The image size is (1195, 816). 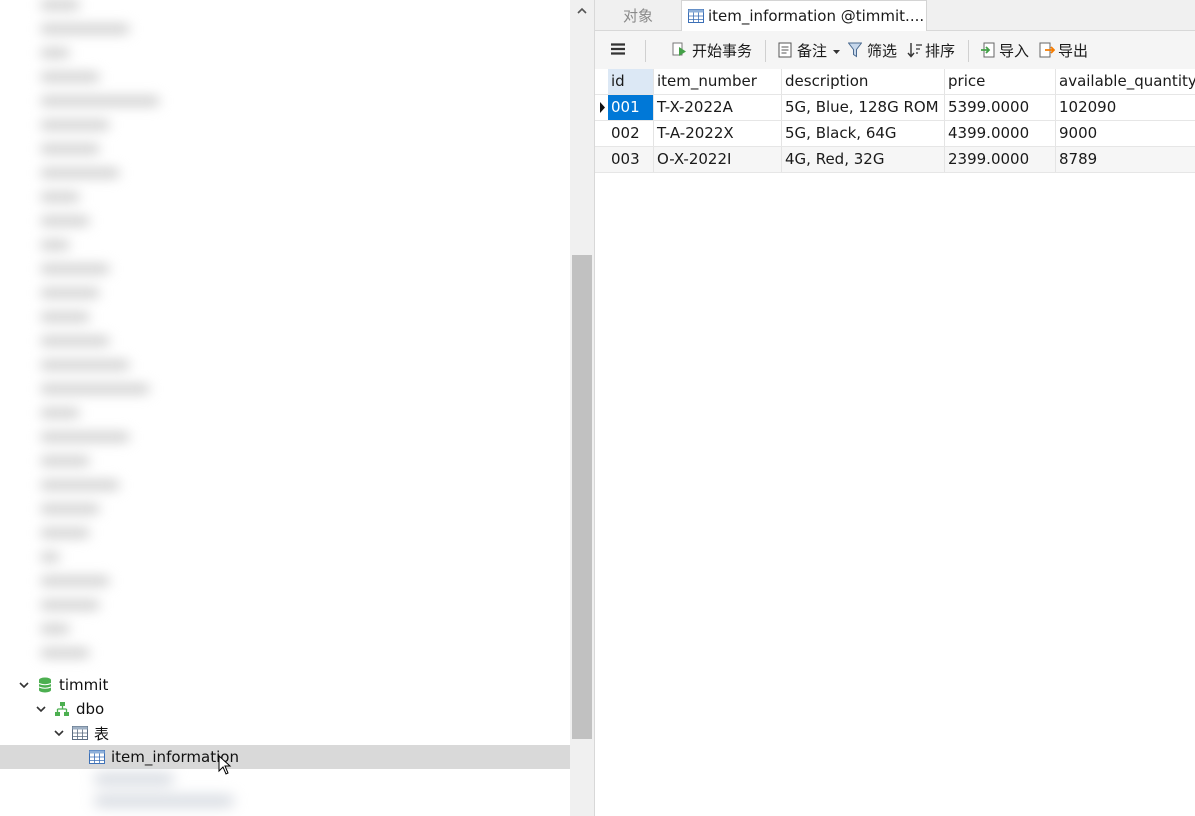 I want to click on cell-item-number: T-X-2022A, so click(x=718, y=107).